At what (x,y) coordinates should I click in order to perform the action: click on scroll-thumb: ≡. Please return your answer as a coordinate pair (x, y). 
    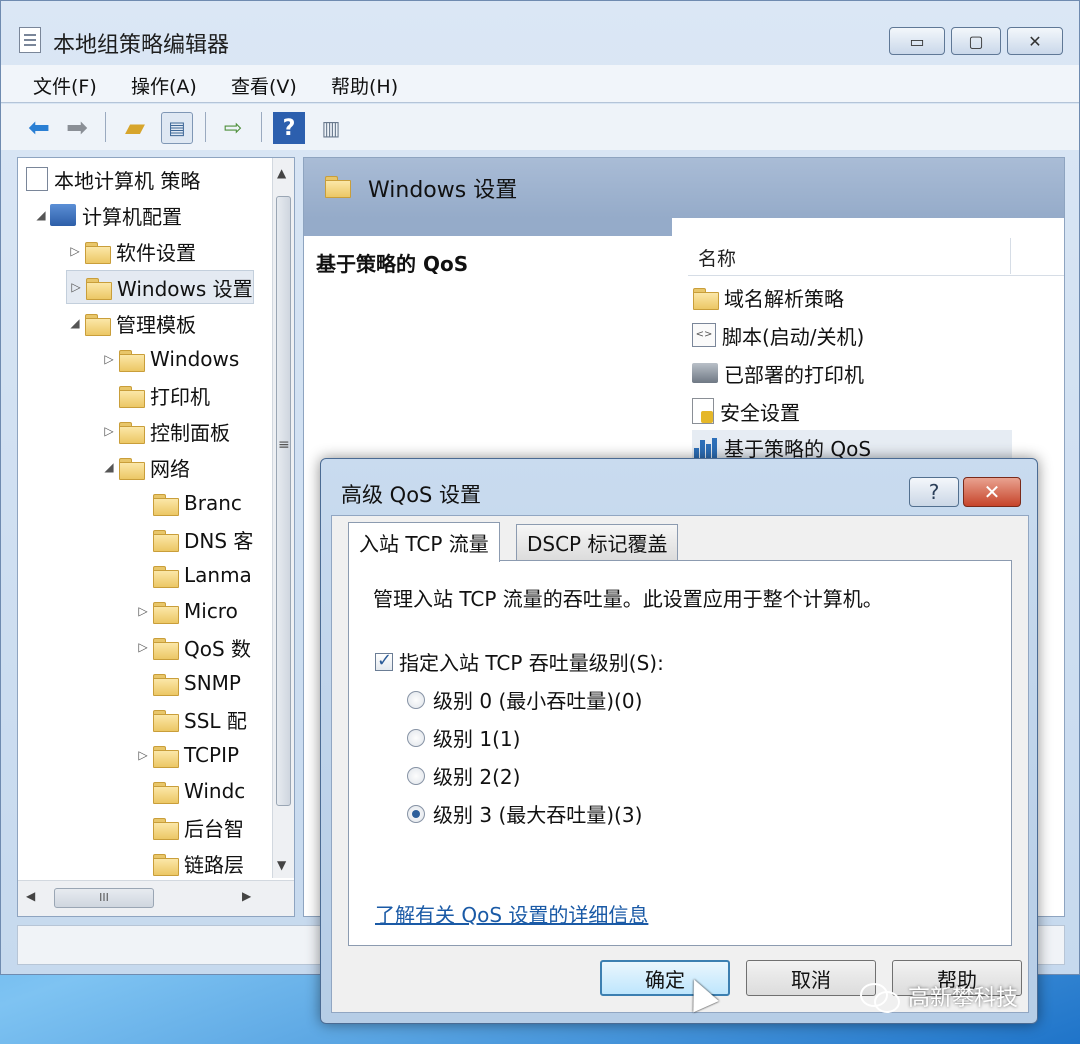
    Looking at the image, I should click on (283, 501).